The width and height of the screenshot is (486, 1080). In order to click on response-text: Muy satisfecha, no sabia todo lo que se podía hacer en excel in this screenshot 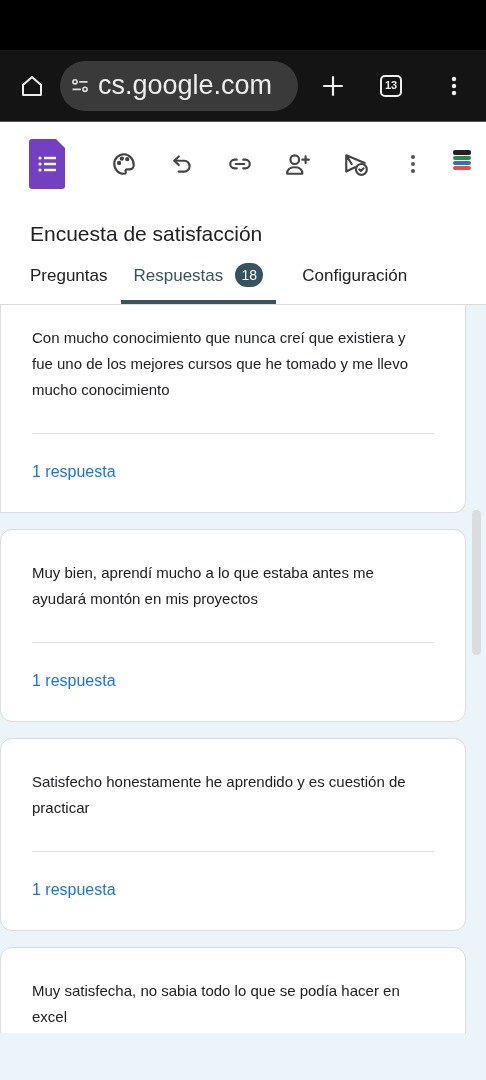, I will do `click(216, 1004)`.